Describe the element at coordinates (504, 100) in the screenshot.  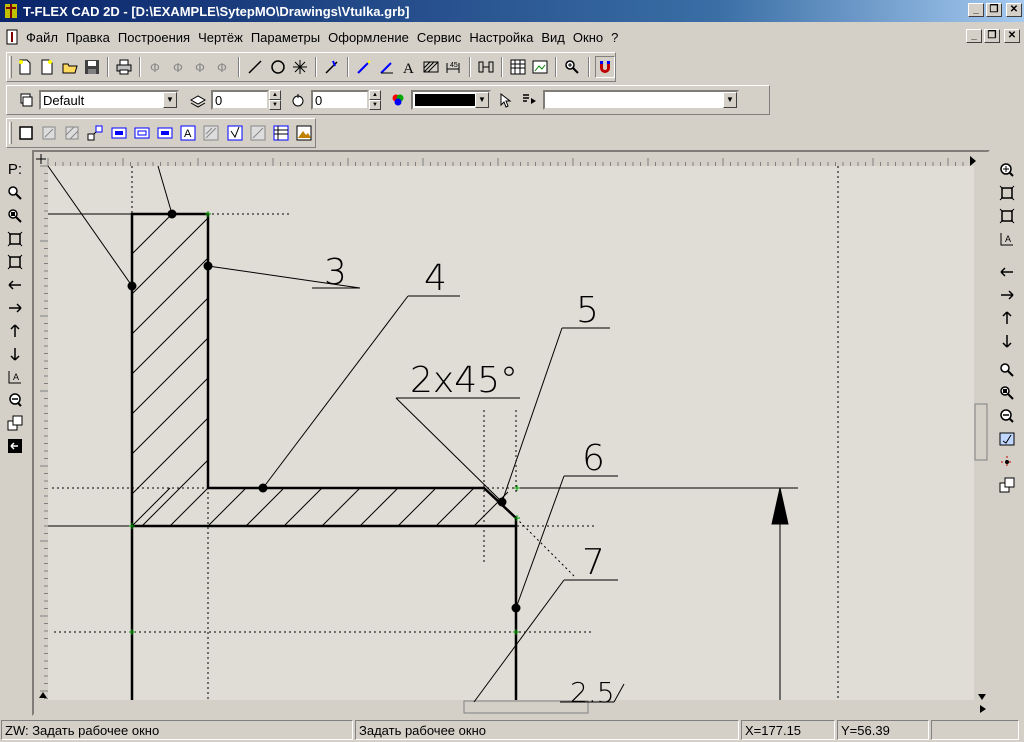
I see `select-cursor-icon` at that location.